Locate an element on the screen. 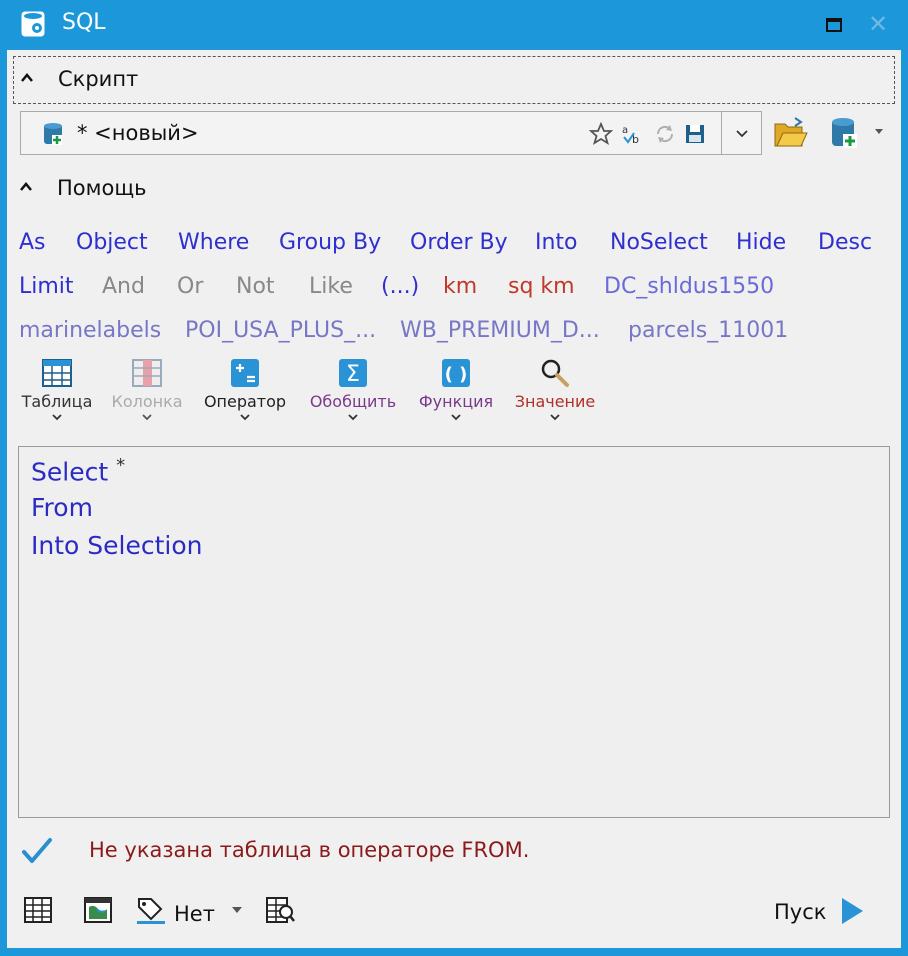 This screenshot has height=956, width=908. star-icon is located at coordinates (601, 134).